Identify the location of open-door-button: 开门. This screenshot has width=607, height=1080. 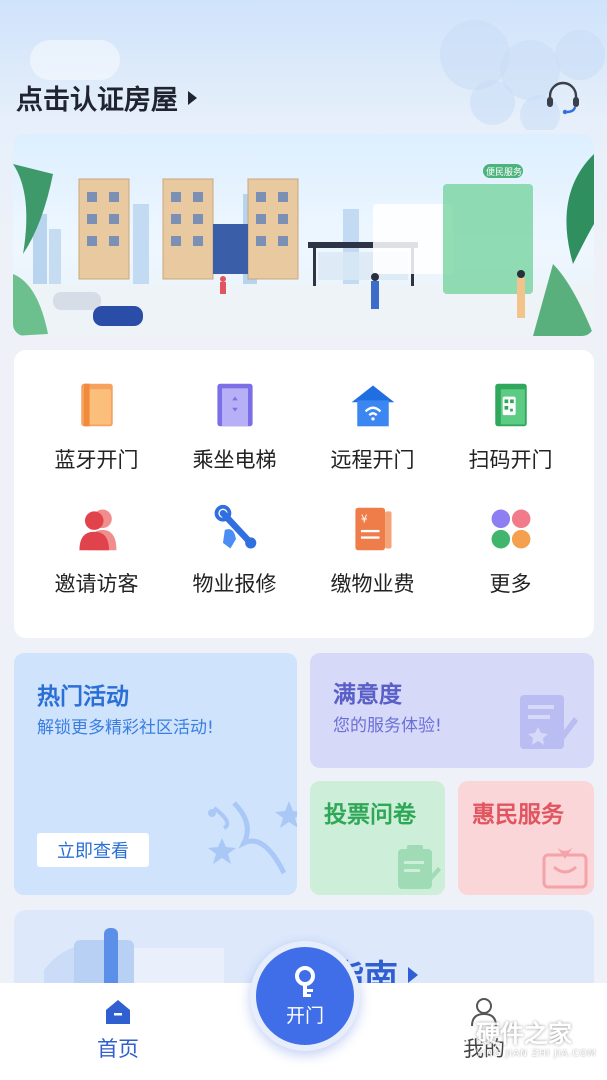
(305, 996).